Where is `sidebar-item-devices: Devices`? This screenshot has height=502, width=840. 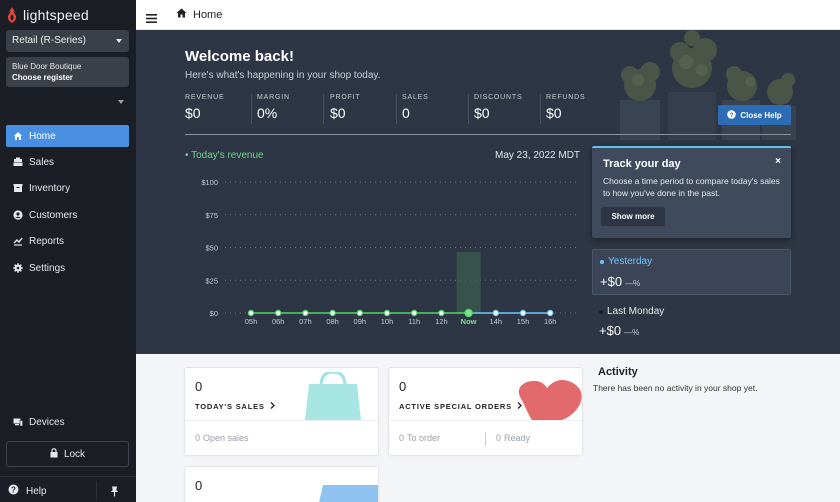 sidebar-item-devices: Devices is located at coordinates (67, 422).